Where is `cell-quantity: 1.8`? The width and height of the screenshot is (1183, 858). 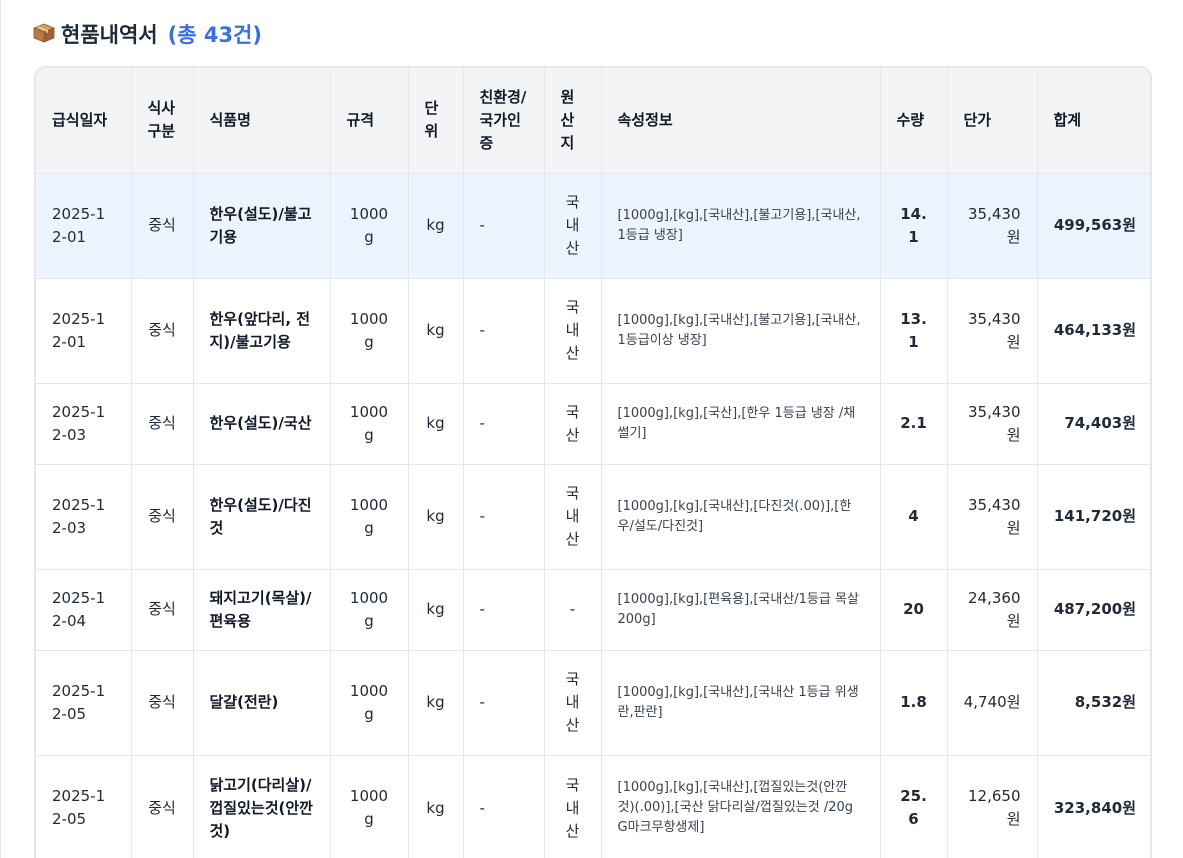 cell-quantity: 1.8 is located at coordinates (914, 703).